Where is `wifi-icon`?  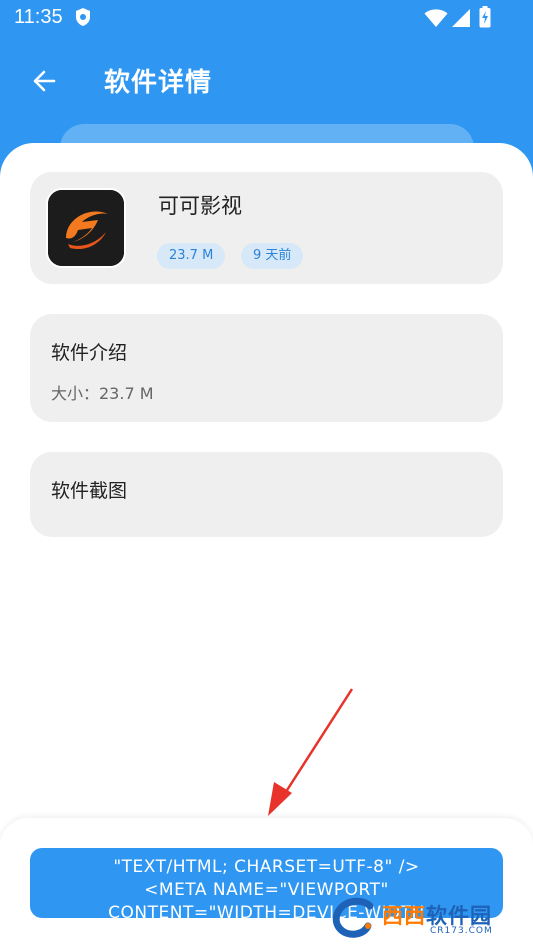 wifi-icon is located at coordinates (436, 18).